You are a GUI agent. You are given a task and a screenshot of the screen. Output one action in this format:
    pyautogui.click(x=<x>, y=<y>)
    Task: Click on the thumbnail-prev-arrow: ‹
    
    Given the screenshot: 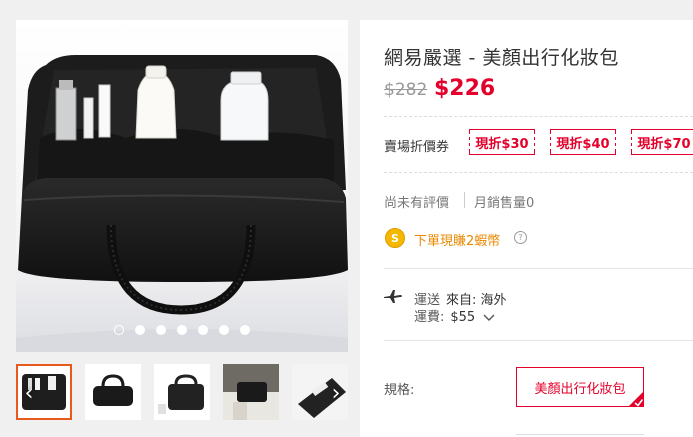 What is the action you would take?
    pyautogui.click(x=29, y=394)
    